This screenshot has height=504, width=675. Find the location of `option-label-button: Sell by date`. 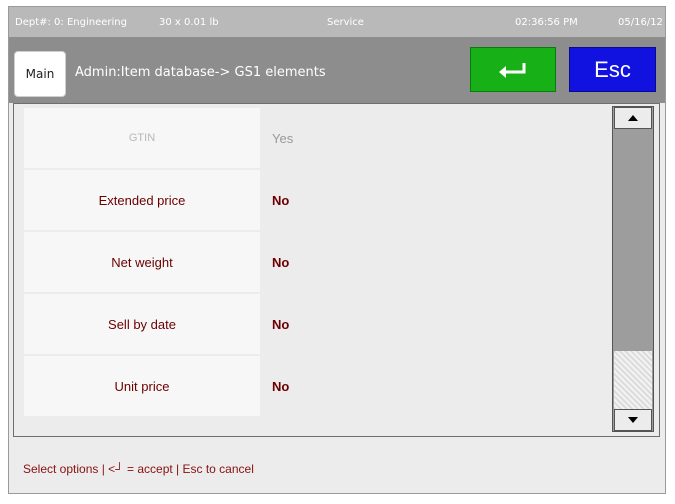

option-label-button: Sell by date is located at coordinates (142, 324).